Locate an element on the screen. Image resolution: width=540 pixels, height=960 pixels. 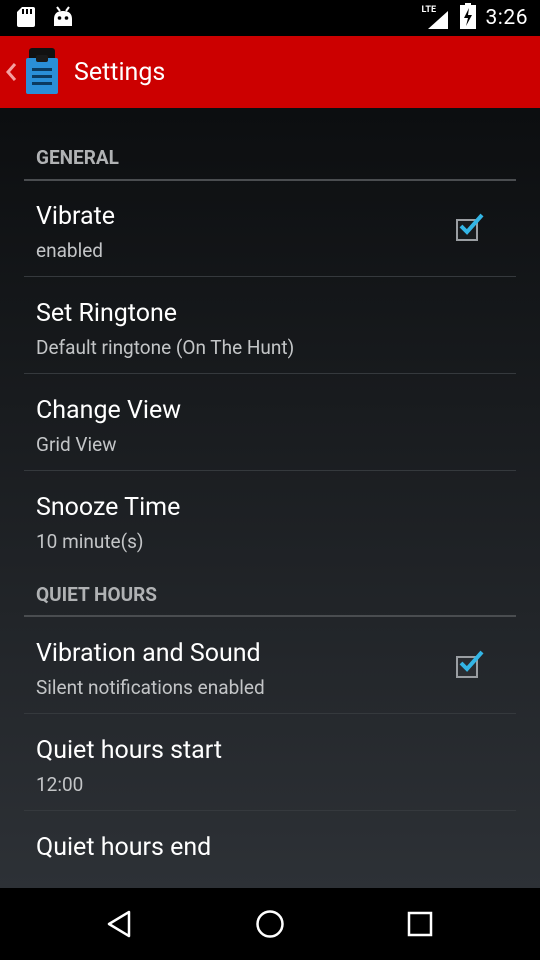
vibrate-checkbox is located at coordinates (470, 227).